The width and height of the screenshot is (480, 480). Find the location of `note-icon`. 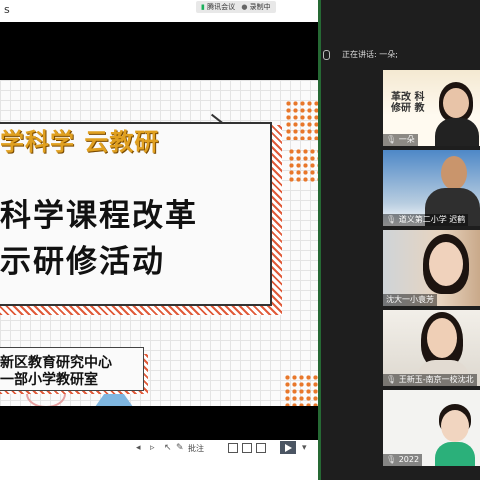

note-icon is located at coordinates (261, 448).